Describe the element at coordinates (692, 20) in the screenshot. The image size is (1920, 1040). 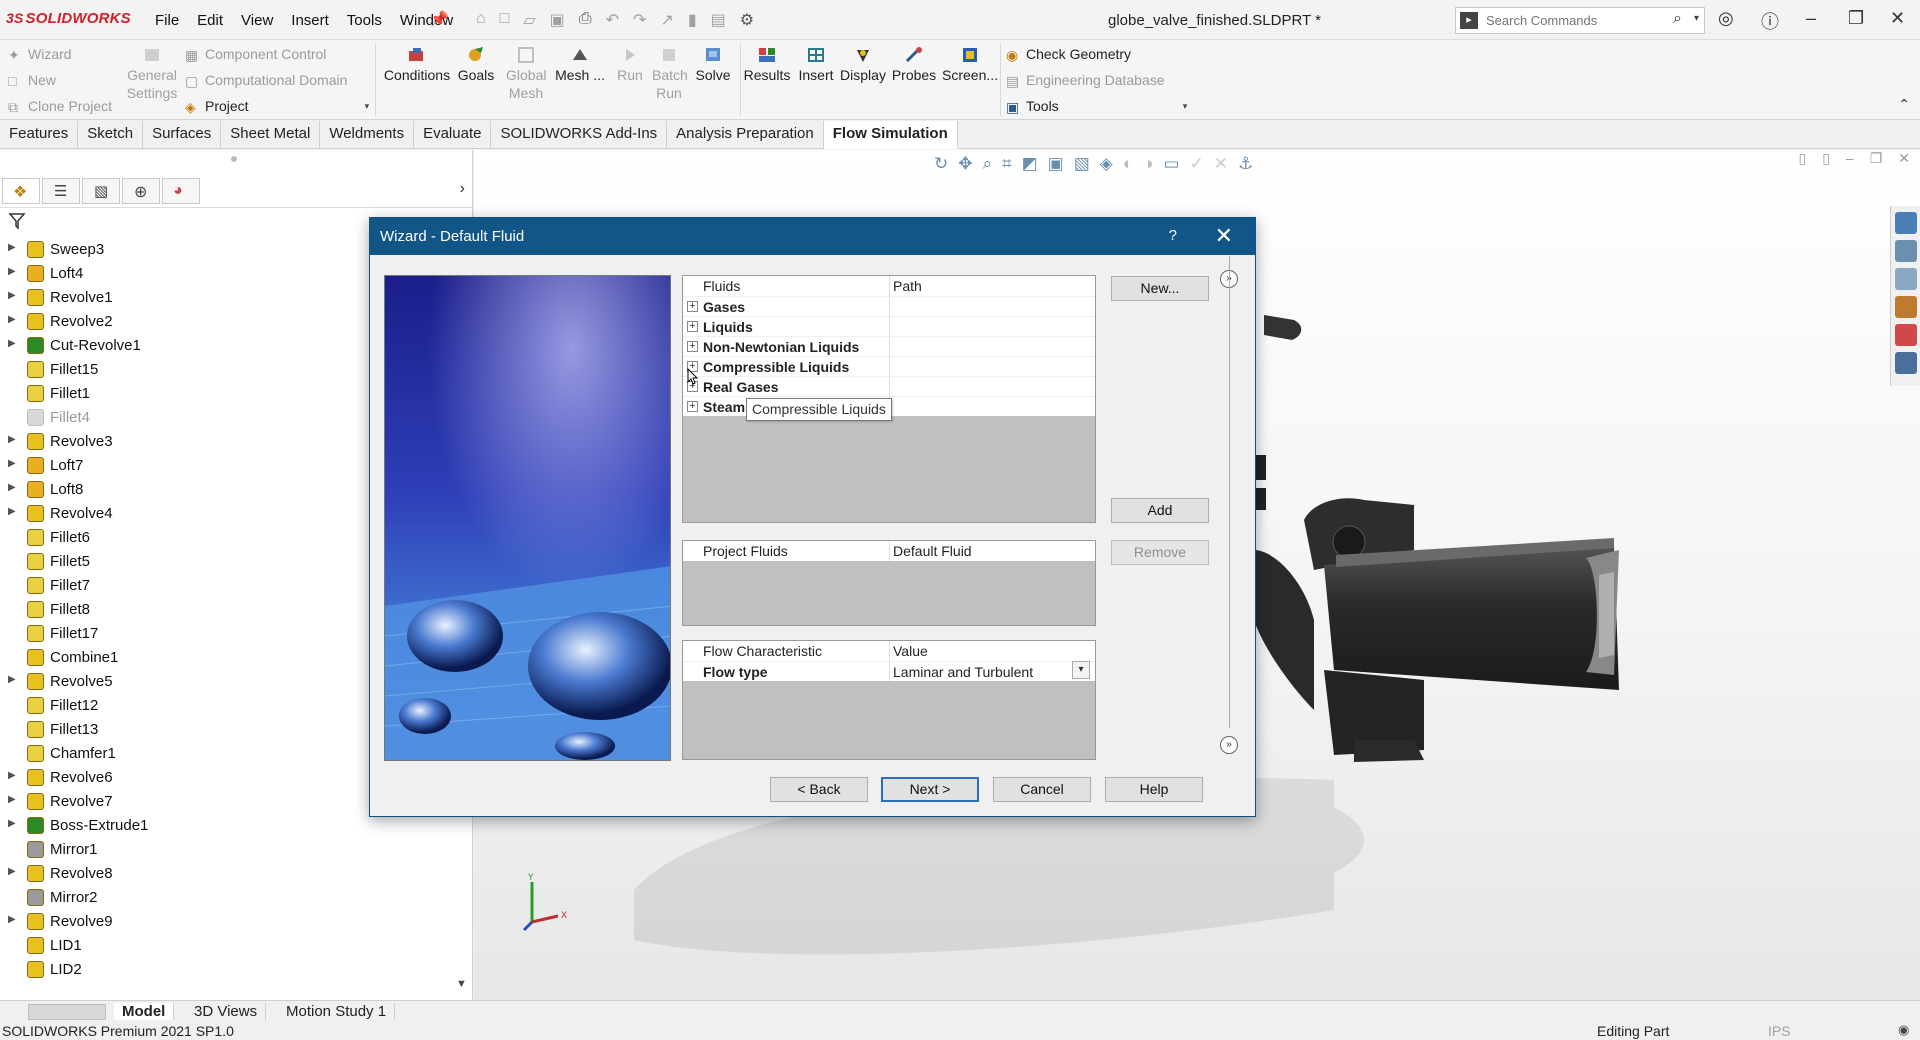
I see `rebuild-icon: ▮` at that location.